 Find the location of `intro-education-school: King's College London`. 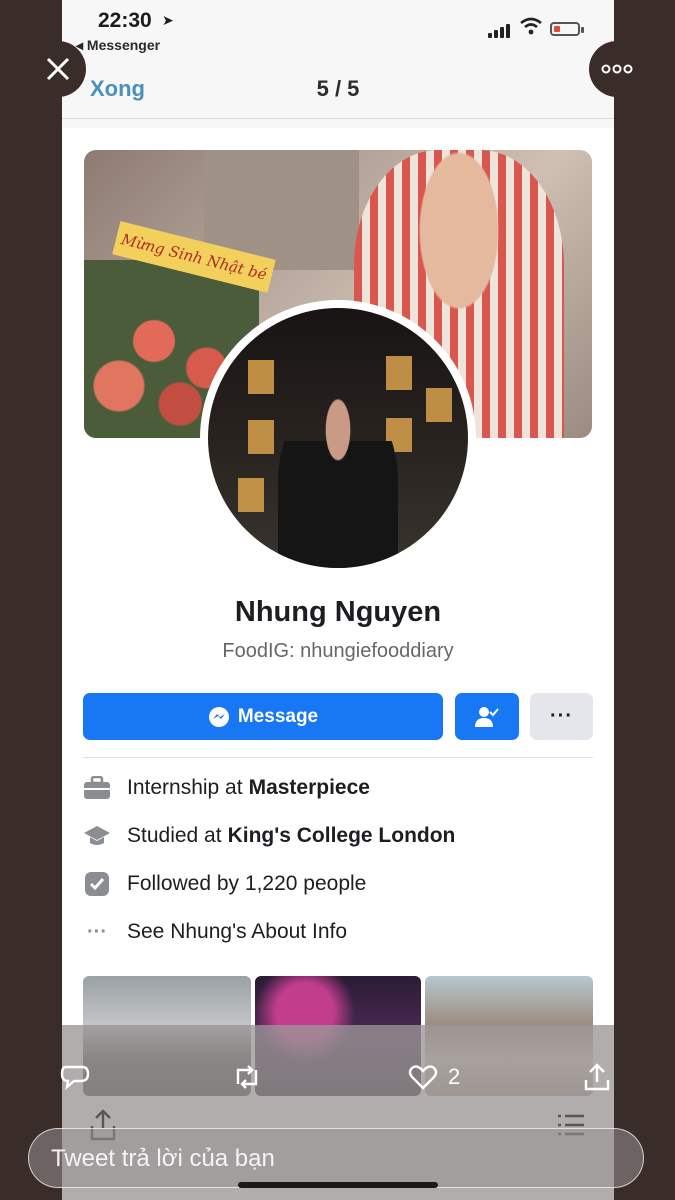

intro-education-school: King's College London is located at coordinates (342, 836).